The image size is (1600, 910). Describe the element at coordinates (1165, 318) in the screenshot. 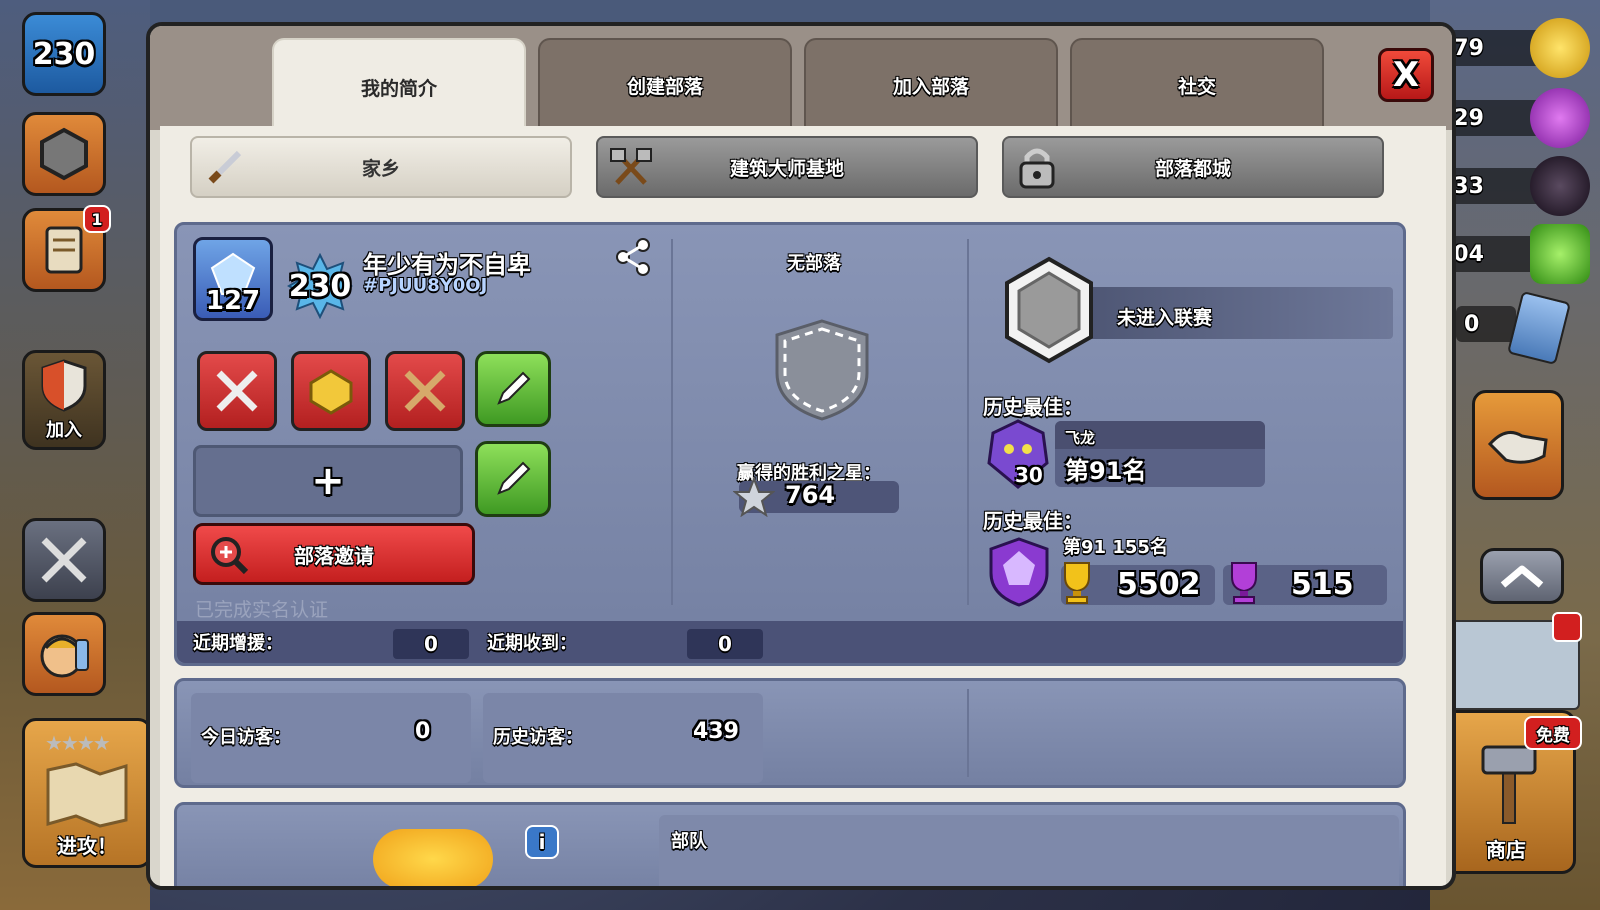

I see `league-name: 未进入联赛` at that location.